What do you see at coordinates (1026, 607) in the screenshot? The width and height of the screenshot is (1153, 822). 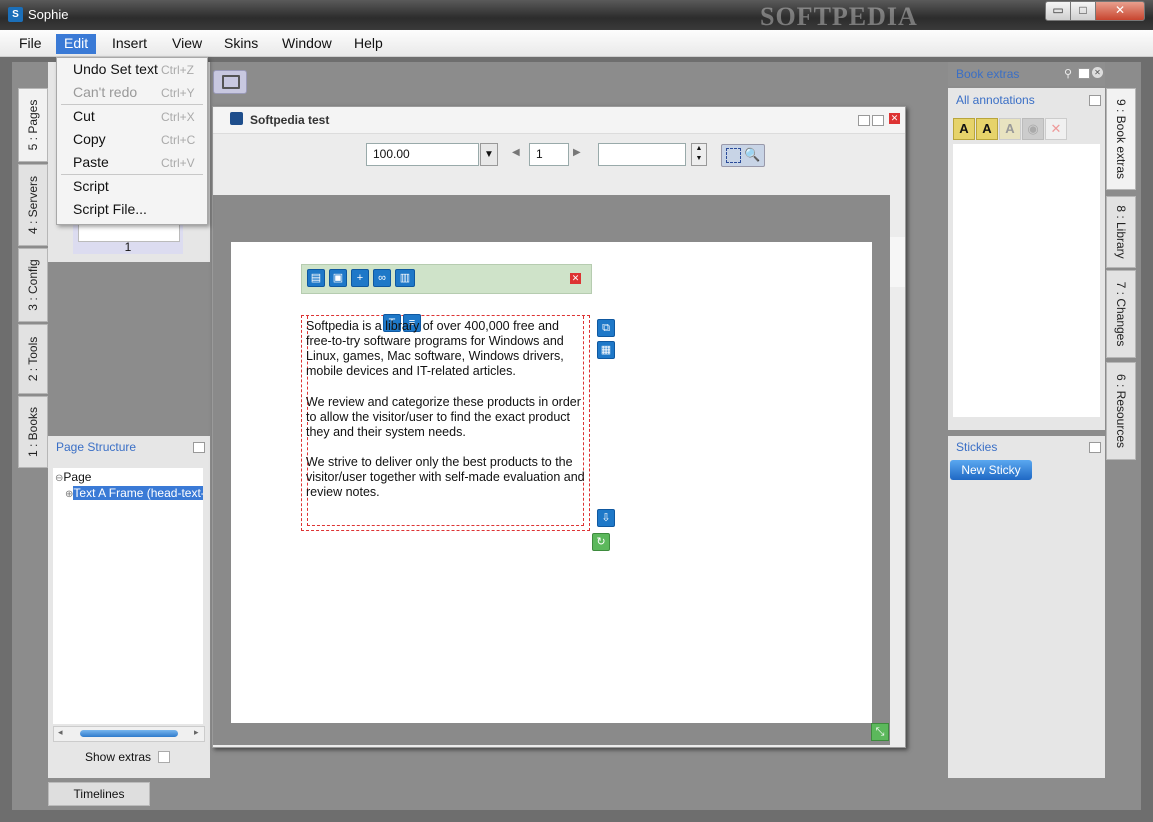 I see `stickies-panel: Stickies New Sticky` at bounding box center [1026, 607].